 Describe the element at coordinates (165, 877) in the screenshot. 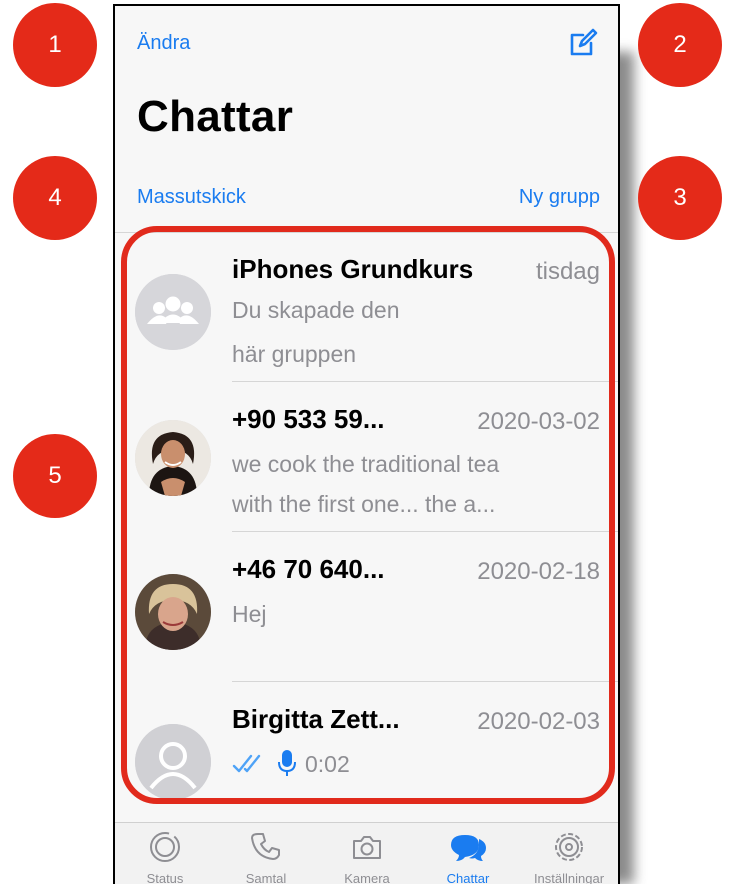

I see `tab-label: Status` at that location.